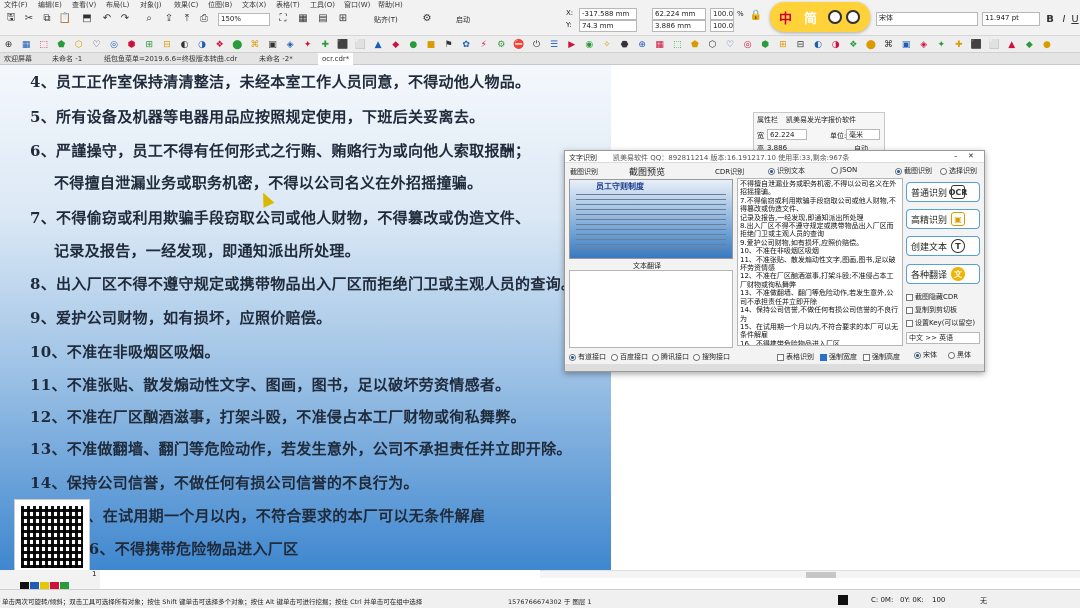  I want to click on italic-icon: I, so click(1064, 19).